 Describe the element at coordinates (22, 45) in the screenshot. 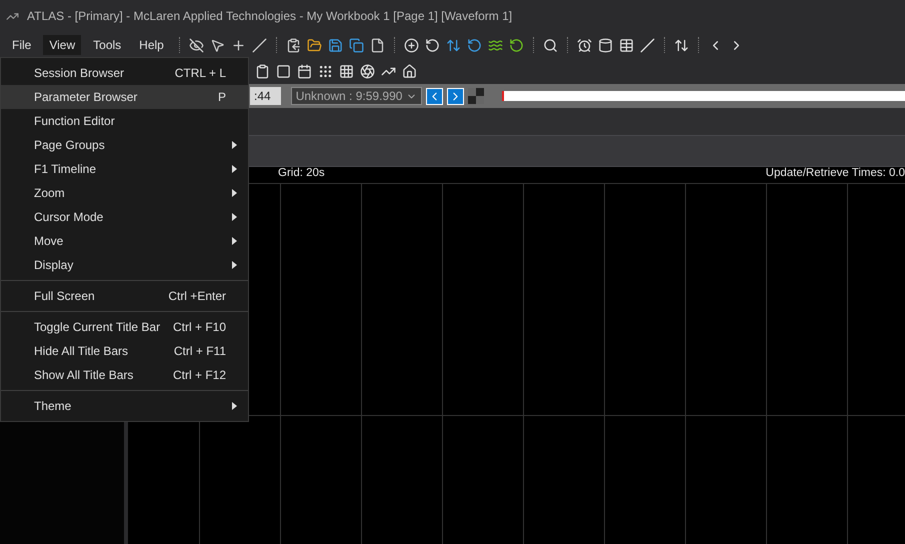

I see `menu-item: File` at that location.